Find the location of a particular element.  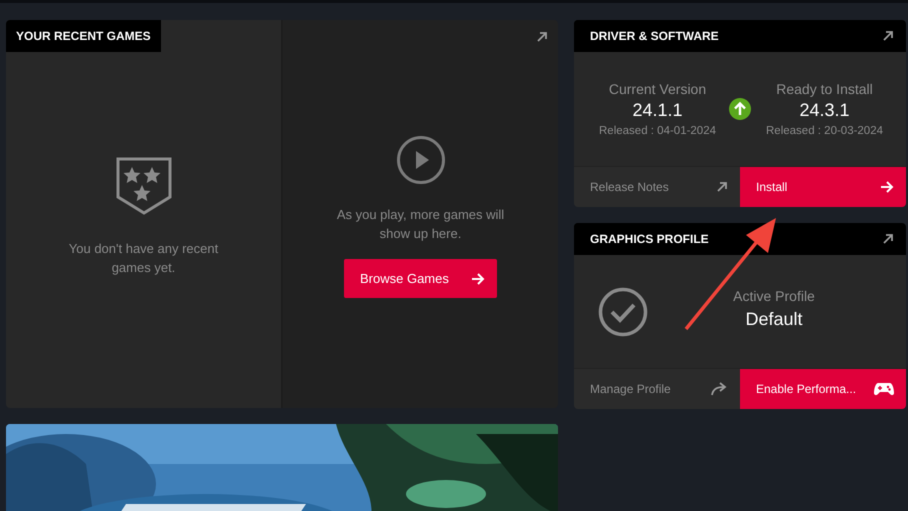

version-number: 24.1.1 is located at coordinates (657, 110).